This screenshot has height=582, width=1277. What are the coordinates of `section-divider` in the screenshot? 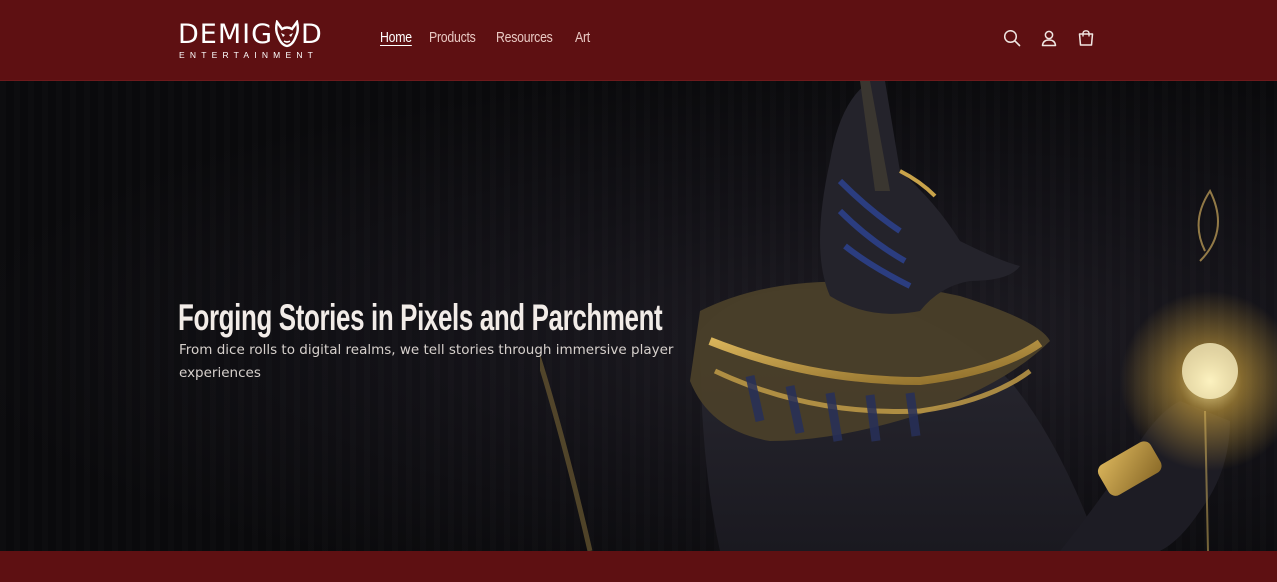 It's located at (638, 566).